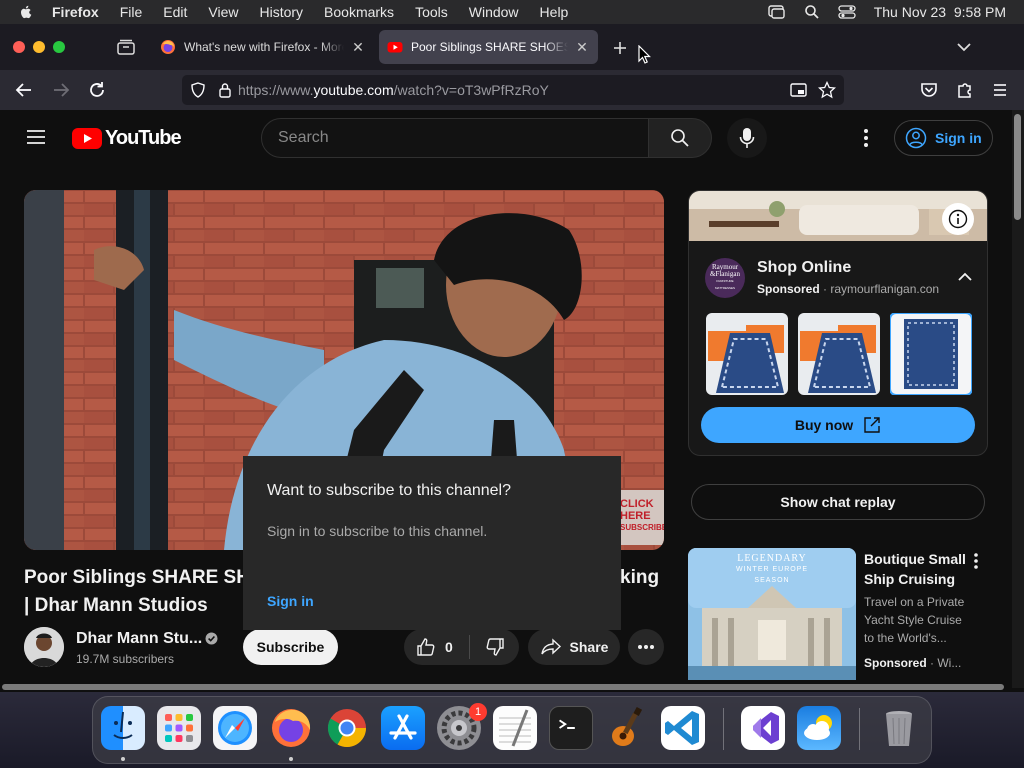 The width and height of the screenshot is (1024, 768). What do you see at coordinates (225, 90) in the screenshot?
I see `padlock-icon` at bounding box center [225, 90].